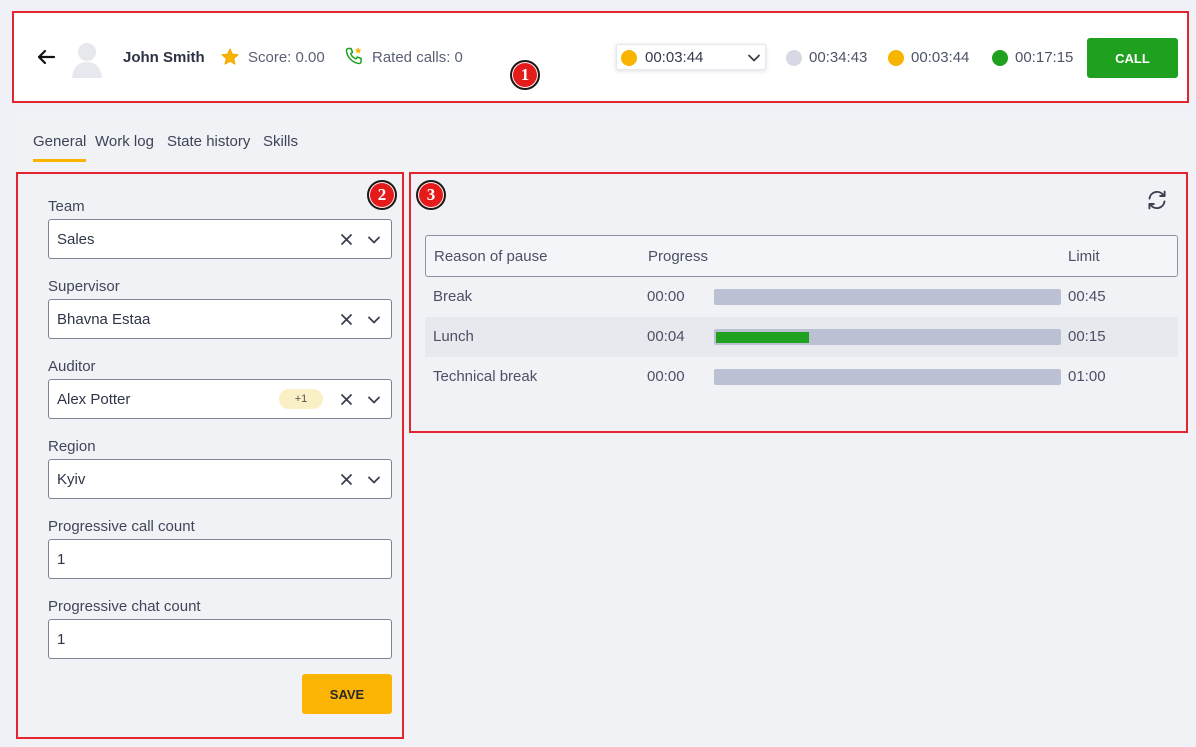  I want to click on pause-limit: 01:00, so click(1087, 376).